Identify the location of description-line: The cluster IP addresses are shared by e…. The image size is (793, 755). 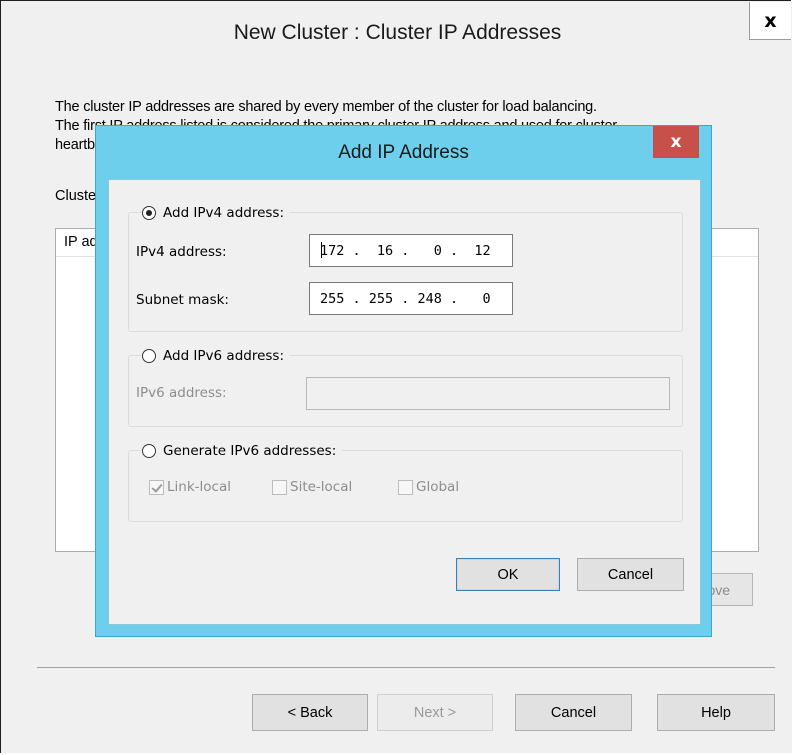
(326, 107).